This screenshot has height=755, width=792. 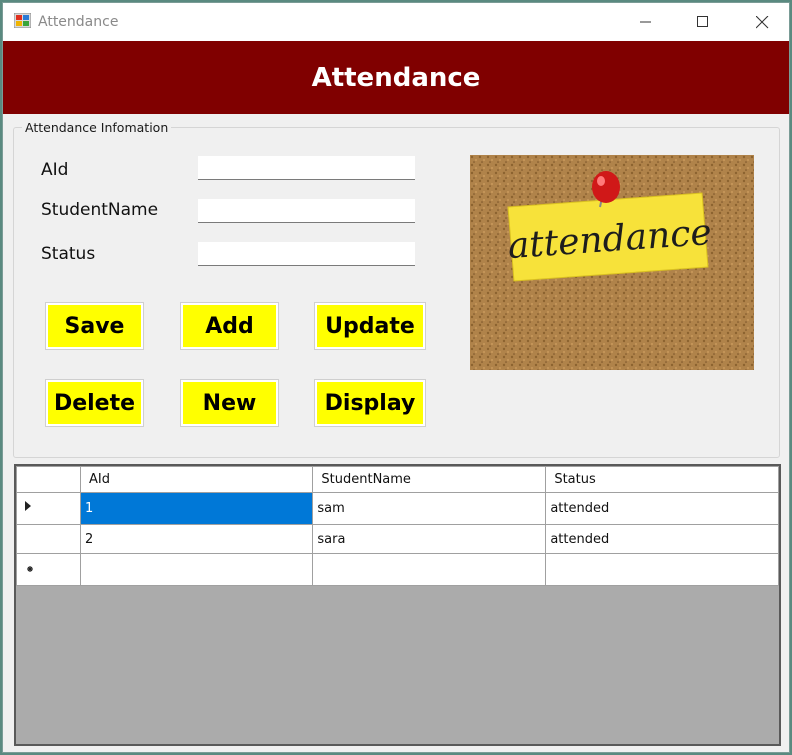 What do you see at coordinates (196, 569) in the screenshot?
I see `cell-aid` at bounding box center [196, 569].